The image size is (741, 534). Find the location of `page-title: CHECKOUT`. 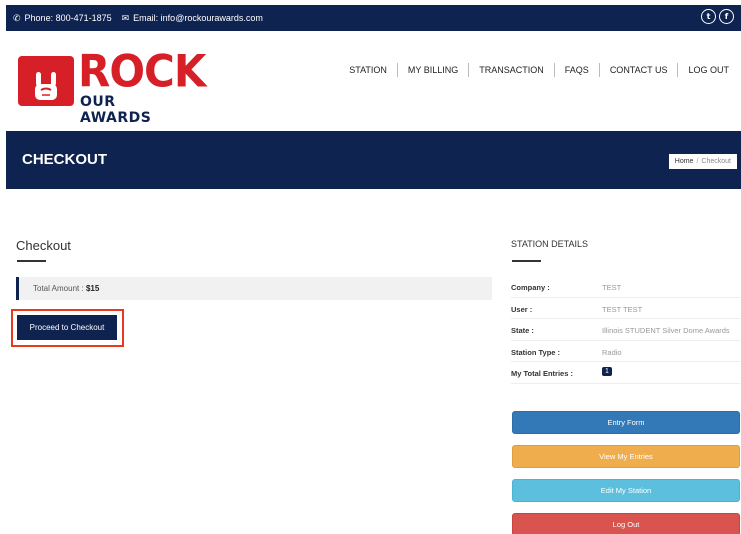

page-title: CHECKOUT is located at coordinates (64, 159).